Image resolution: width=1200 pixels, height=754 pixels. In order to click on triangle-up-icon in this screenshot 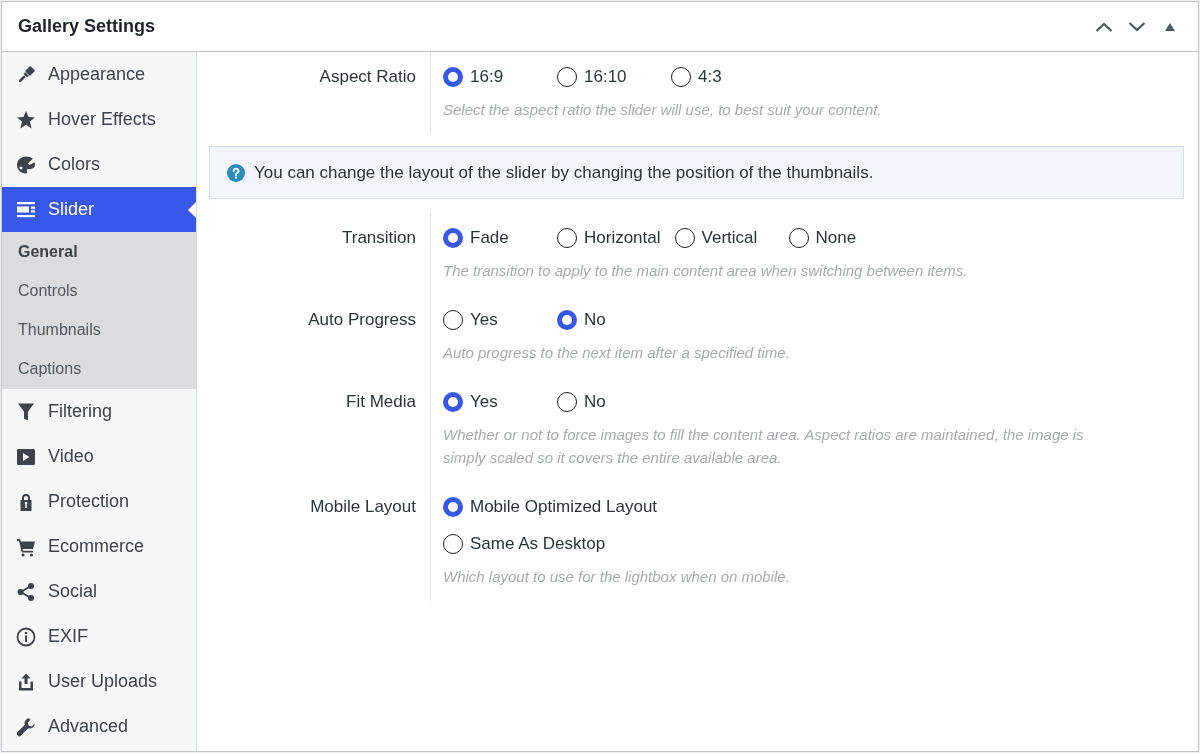, I will do `click(1169, 26)`.